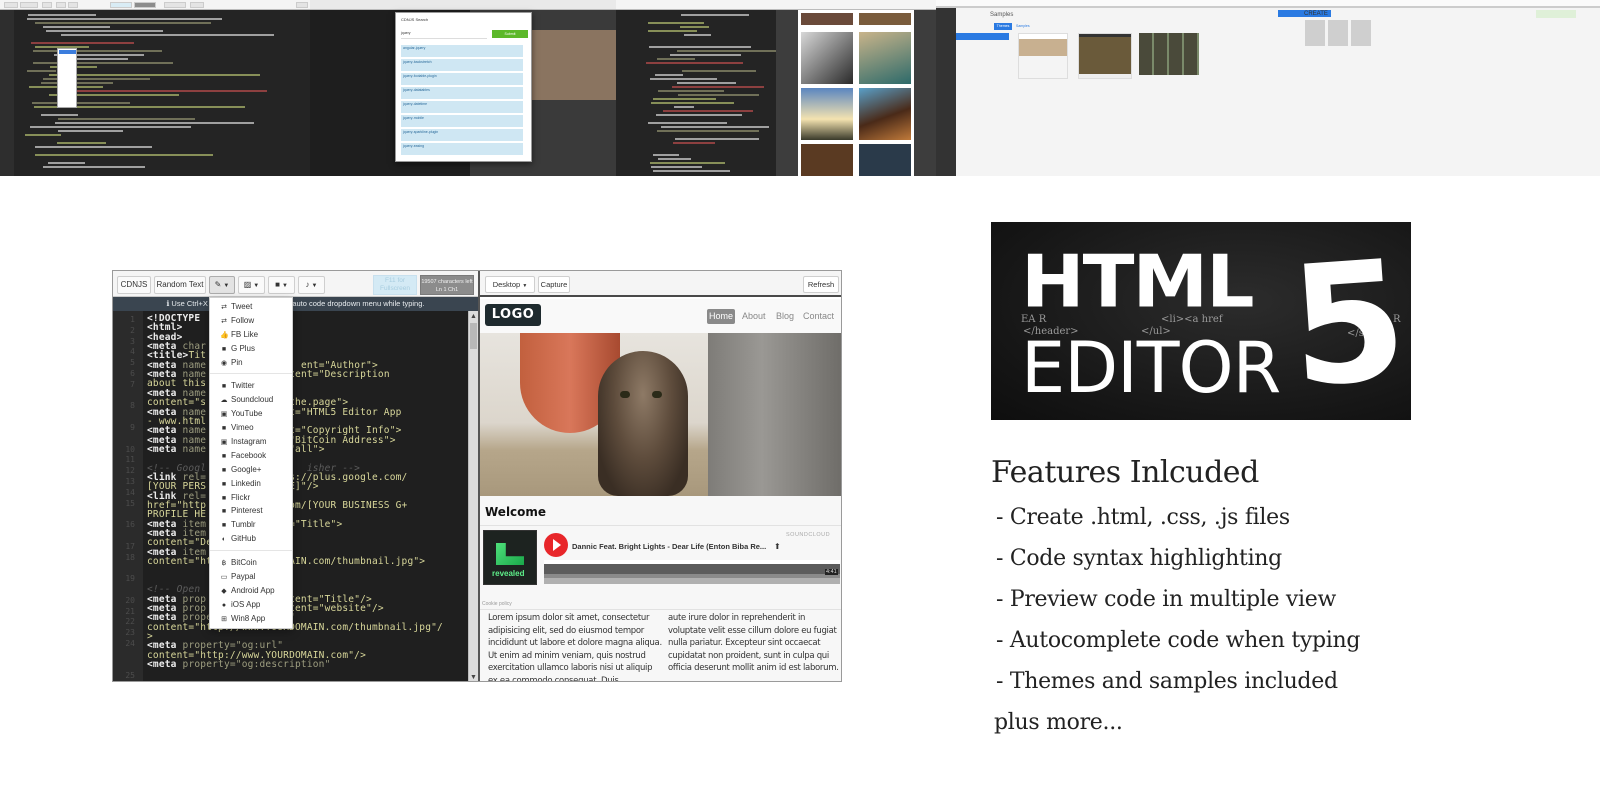 The image size is (1600, 800). What do you see at coordinates (462, 93) in the screenshot?
I see `cdnjs-result-item: jquery-datatables` at bounding box center [462, 93].